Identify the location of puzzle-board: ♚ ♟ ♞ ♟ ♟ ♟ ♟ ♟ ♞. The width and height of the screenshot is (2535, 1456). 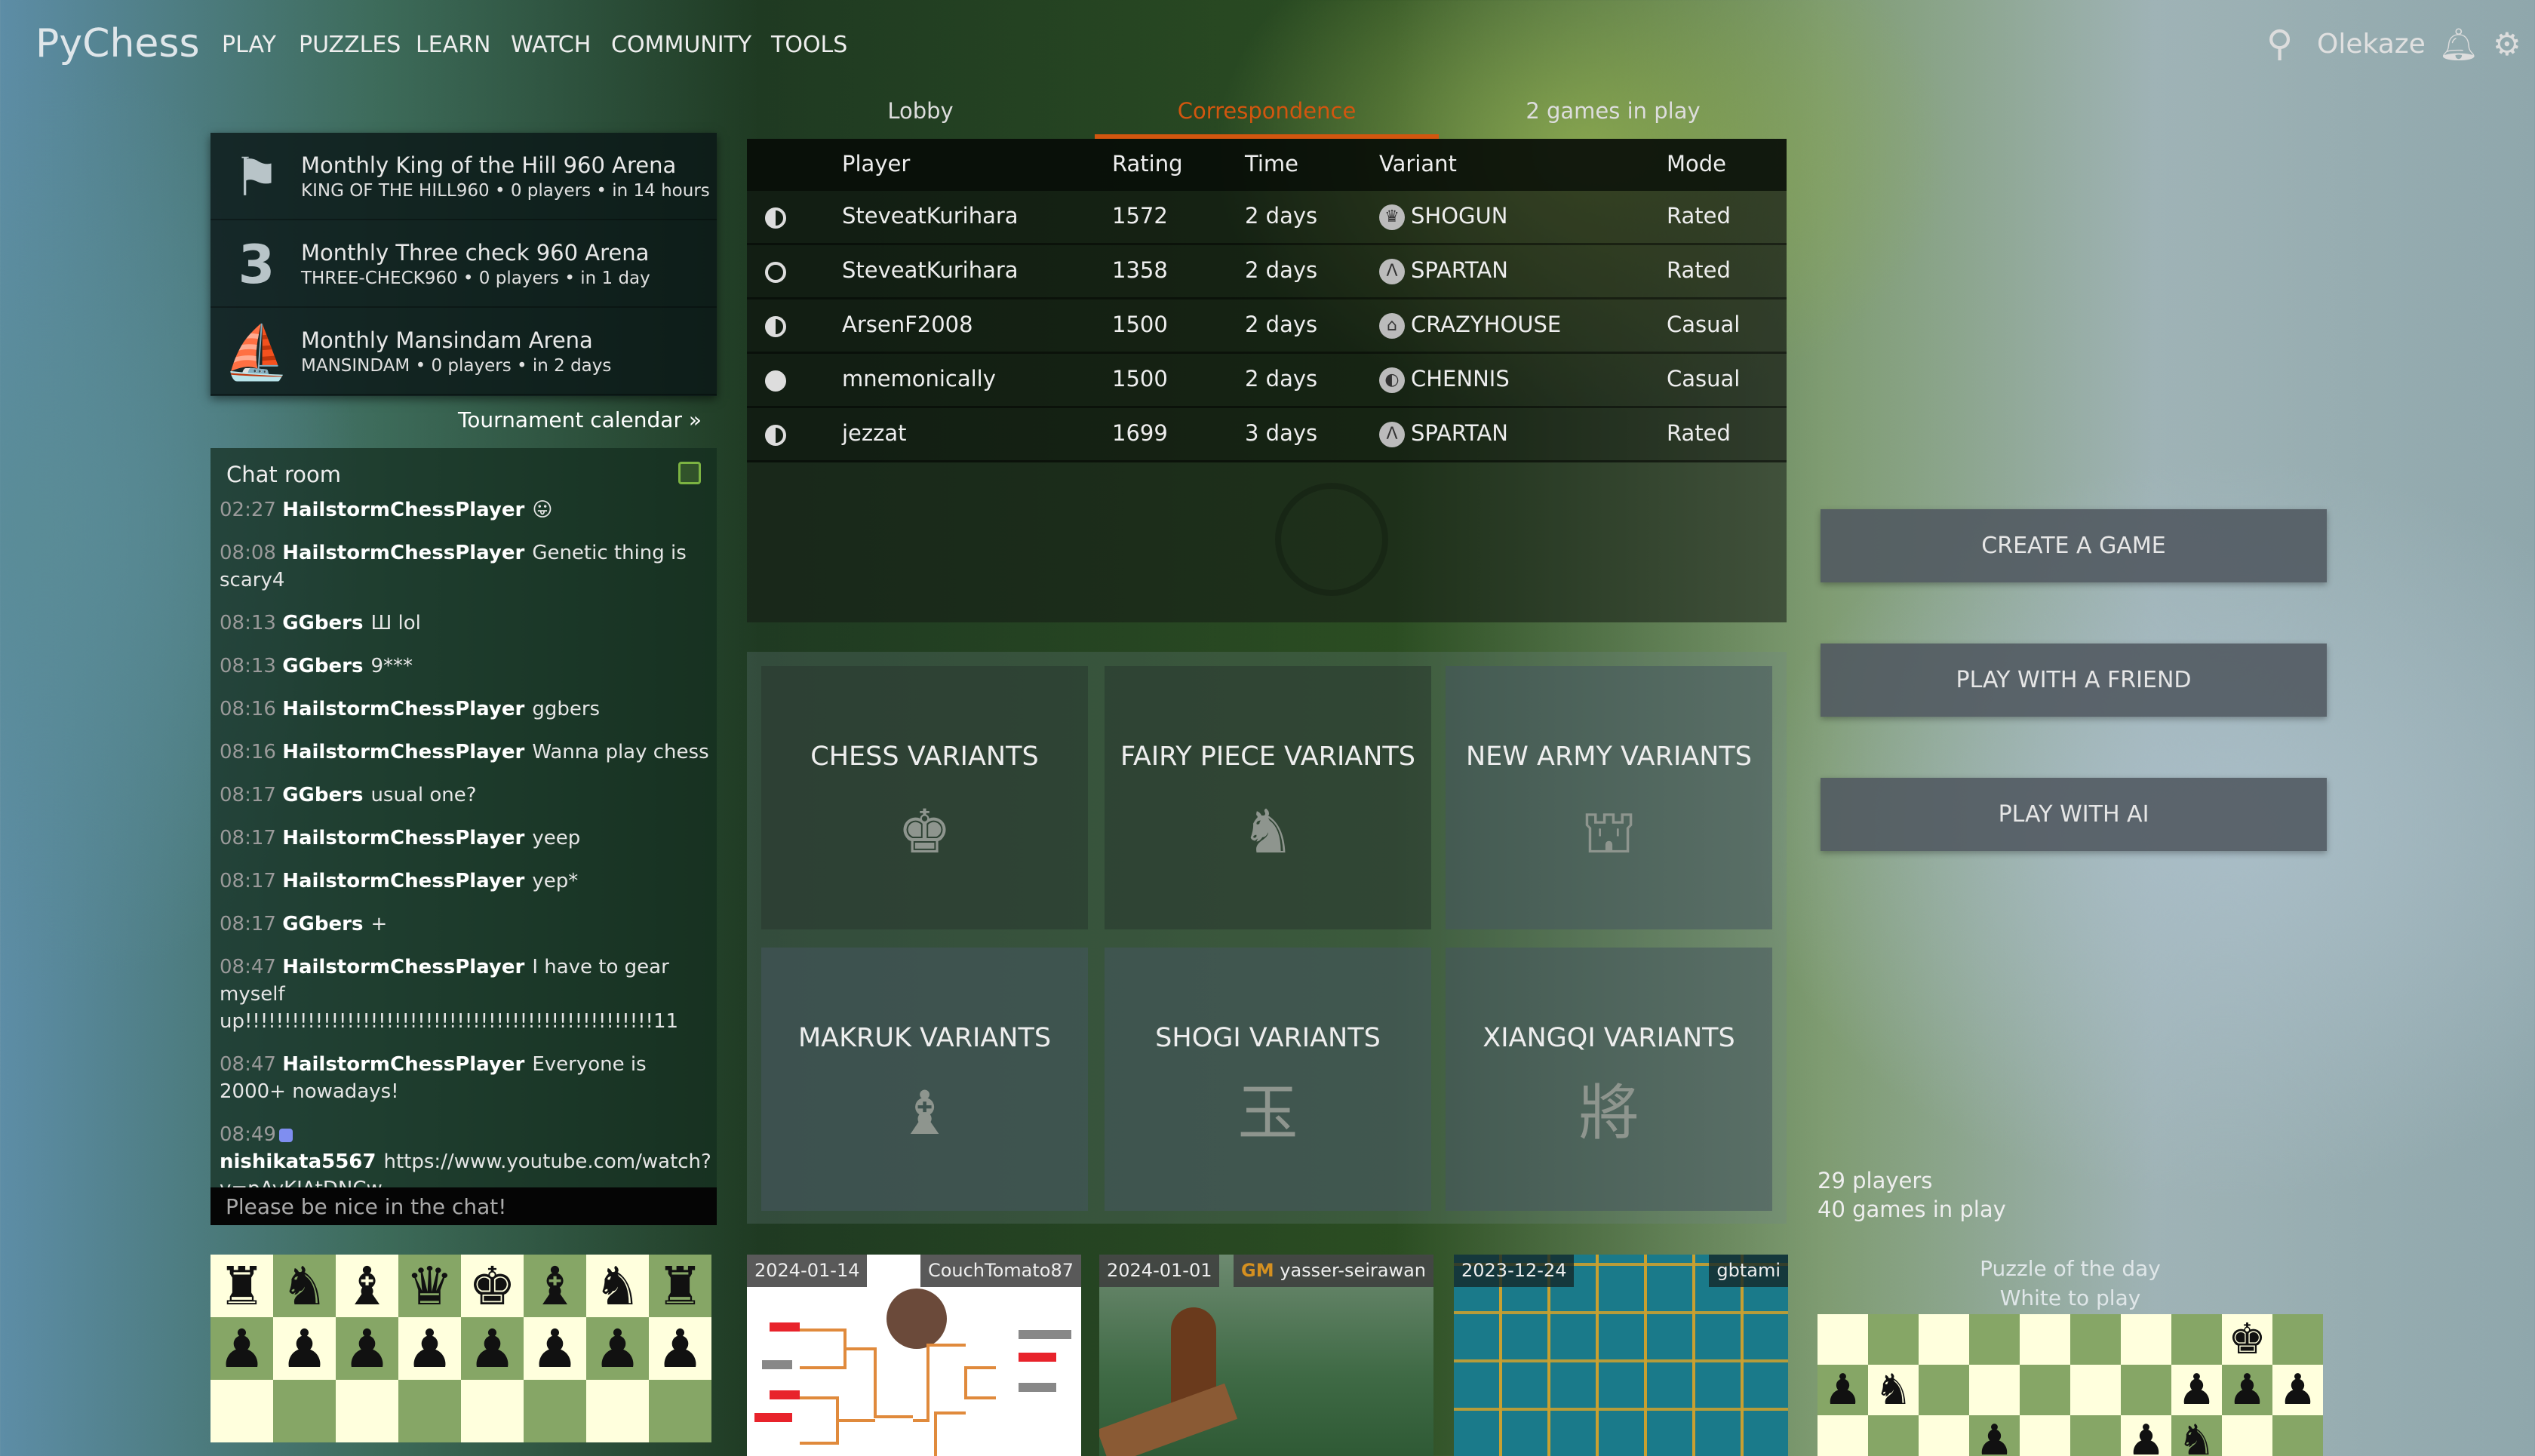
(2070, 1385).